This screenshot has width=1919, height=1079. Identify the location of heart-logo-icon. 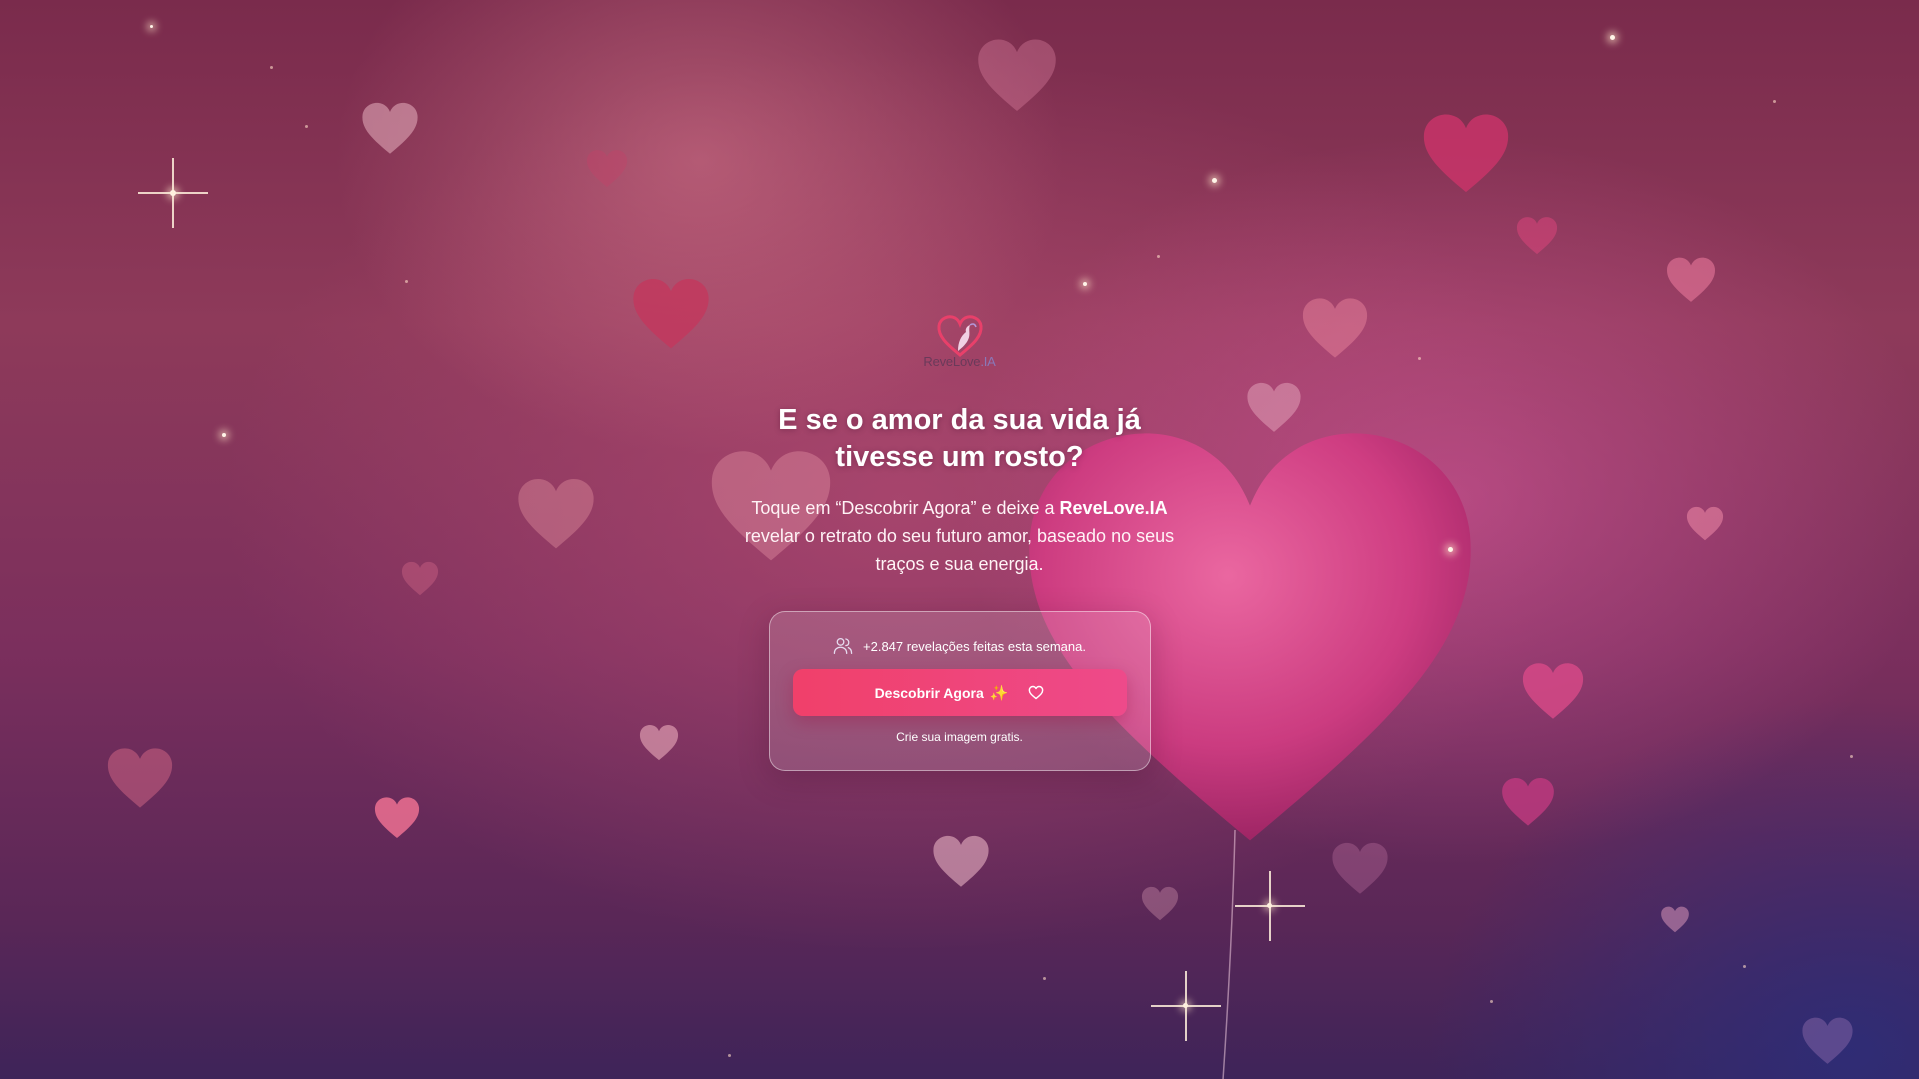
(959, 336).